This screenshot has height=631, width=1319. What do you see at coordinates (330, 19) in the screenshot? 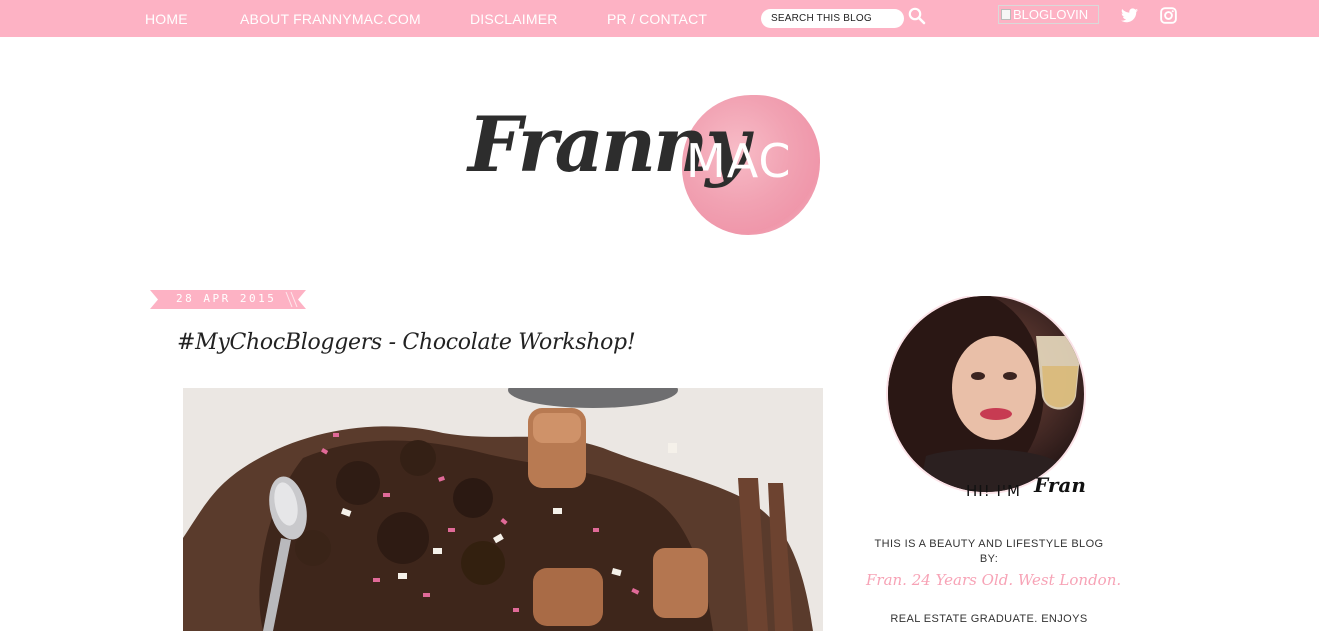
I see `nav-about-link: ABOUT FRANNYMAC.COM` at bounding box center [330, 19].